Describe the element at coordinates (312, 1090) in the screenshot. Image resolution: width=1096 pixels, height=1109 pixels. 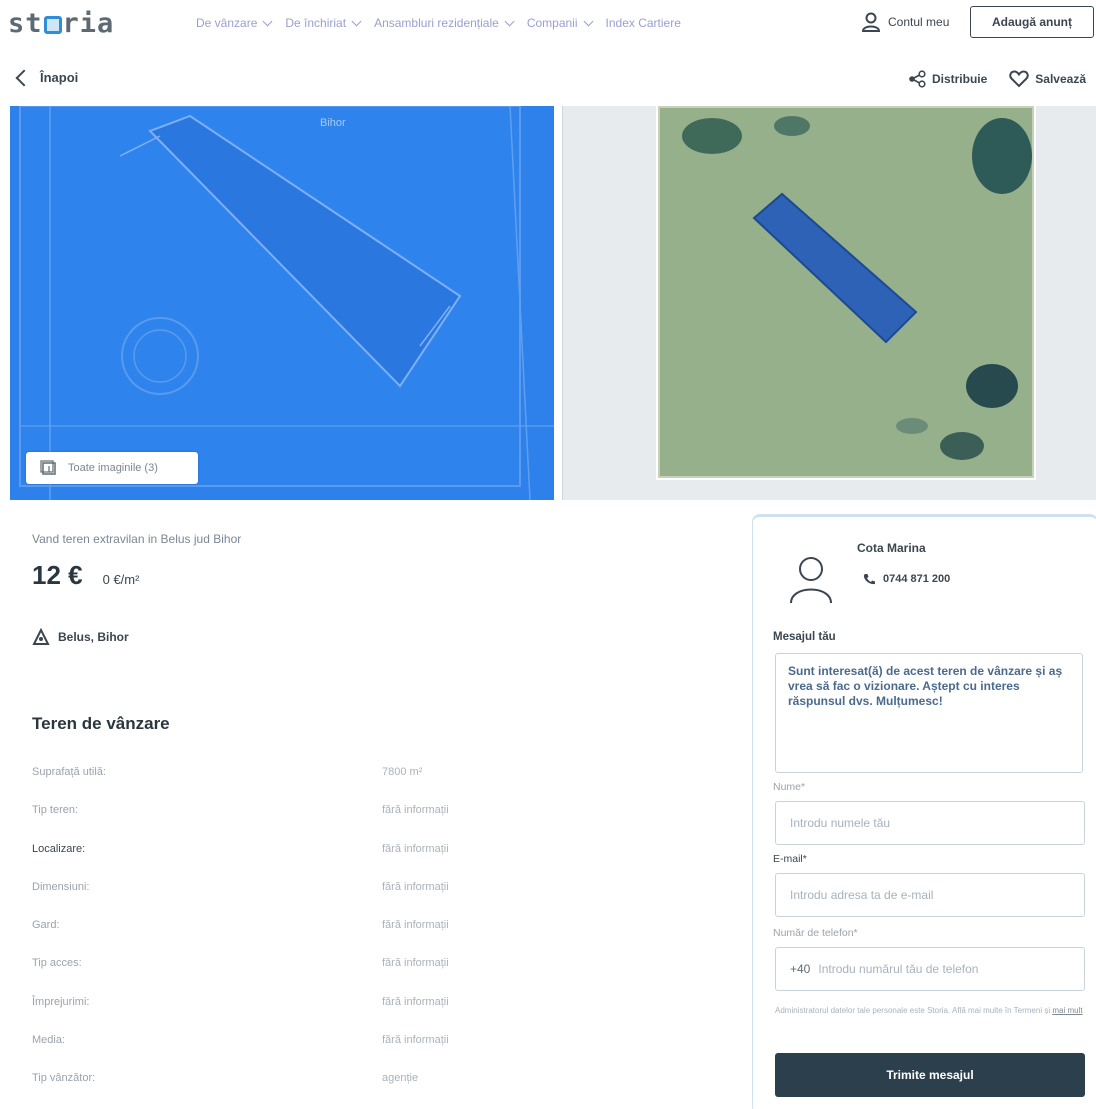
I see `spec-row: Tip vânzător: agenție` at that location.